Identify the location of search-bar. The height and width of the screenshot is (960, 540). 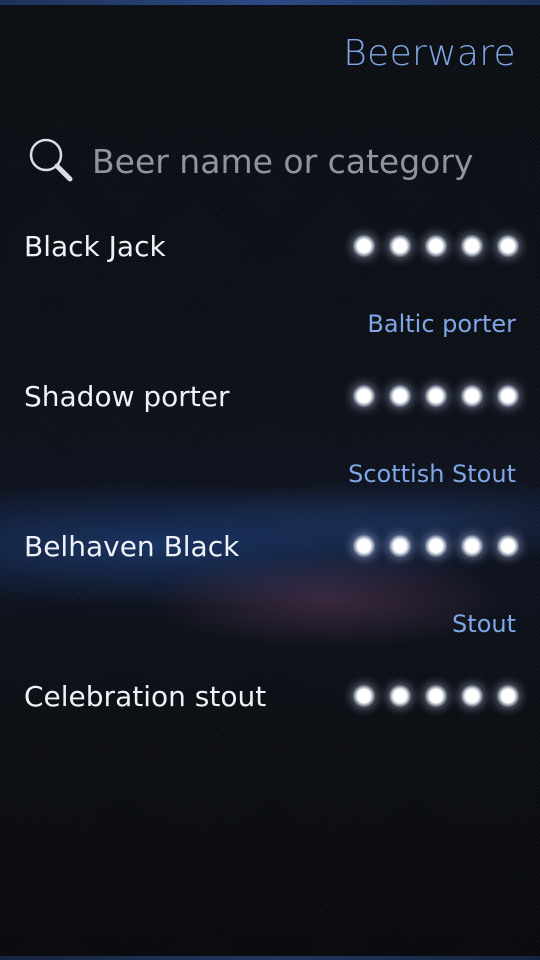
(270, 161).